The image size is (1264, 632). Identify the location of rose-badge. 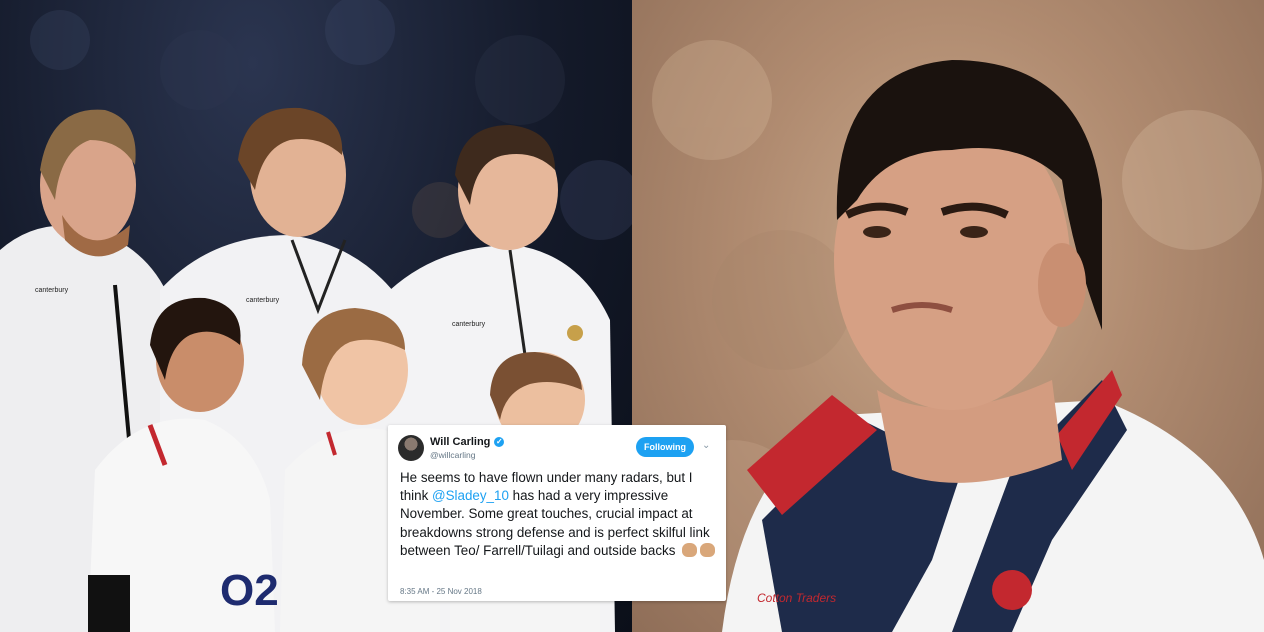
(1012, 590).